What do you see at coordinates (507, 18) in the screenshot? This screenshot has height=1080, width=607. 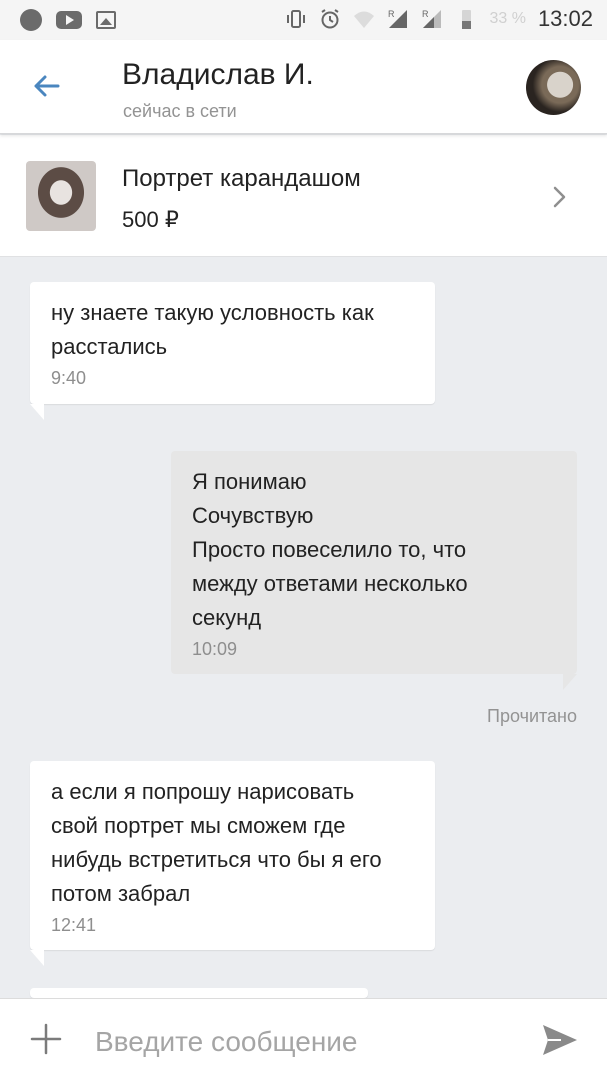 I see `battery-percent: 33 %` at bounding box center [507, 18].